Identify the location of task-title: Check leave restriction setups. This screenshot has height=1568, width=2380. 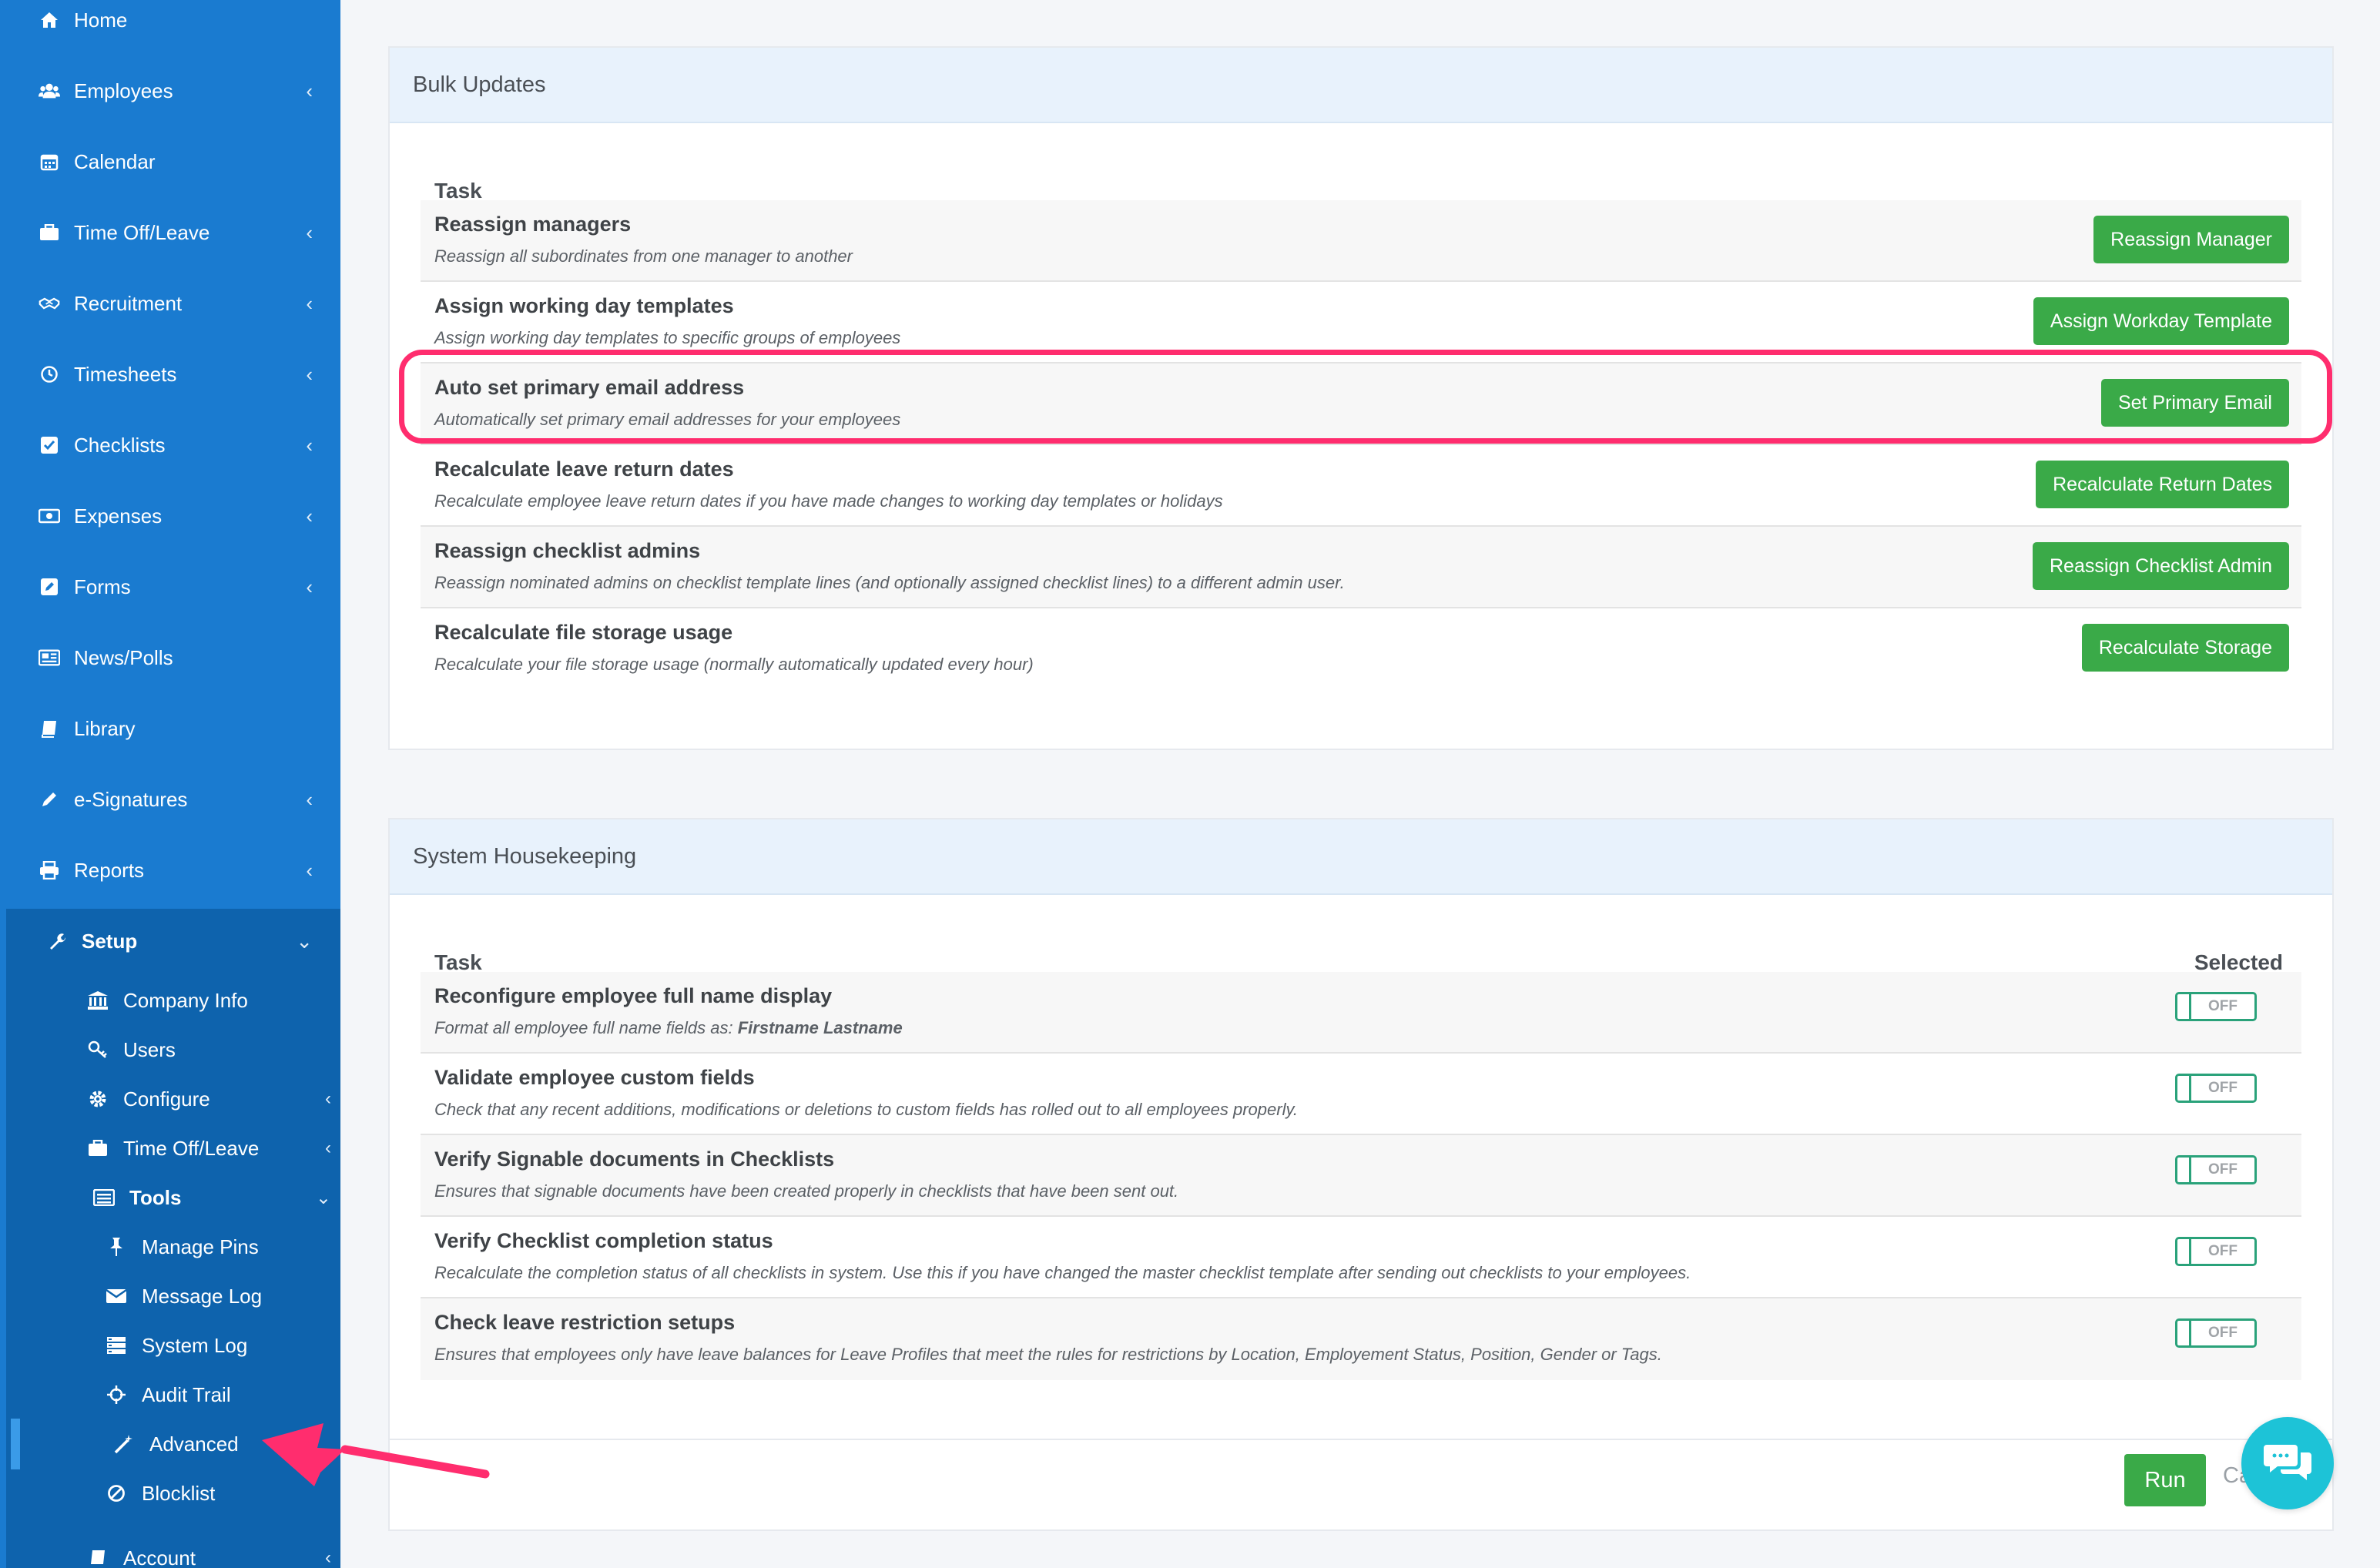
(585, 1323).